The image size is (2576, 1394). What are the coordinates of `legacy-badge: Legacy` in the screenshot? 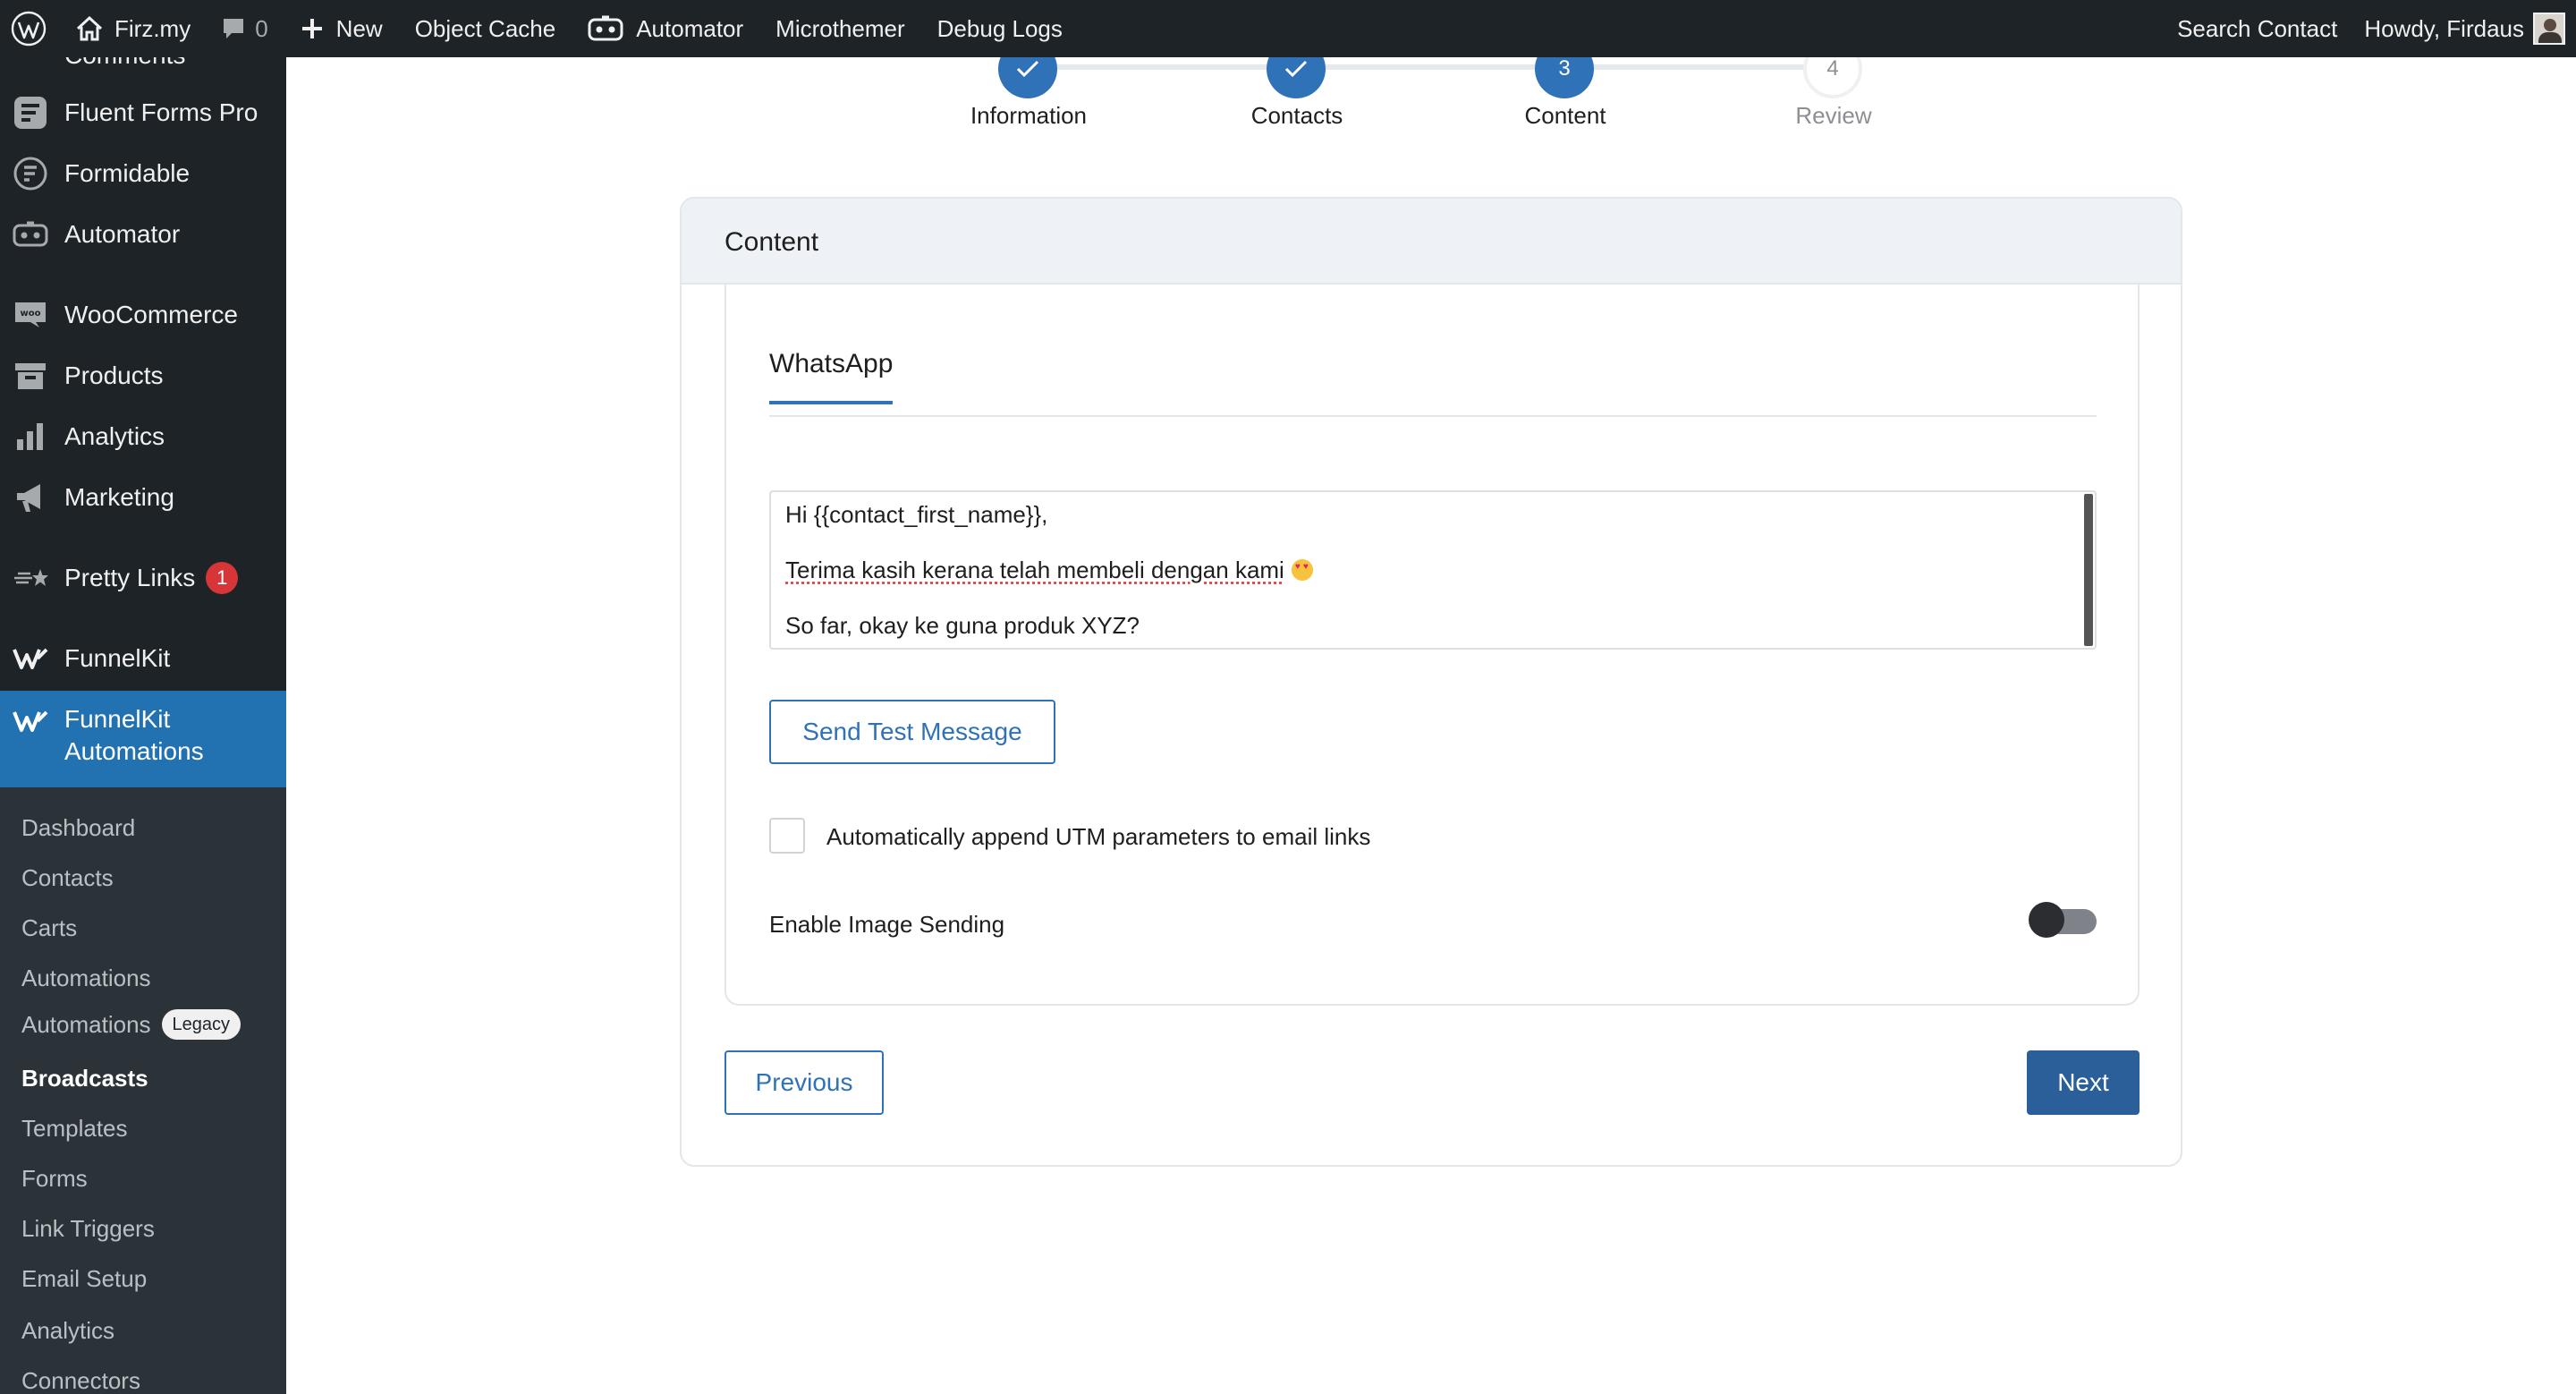 It's located at (201, 1024).